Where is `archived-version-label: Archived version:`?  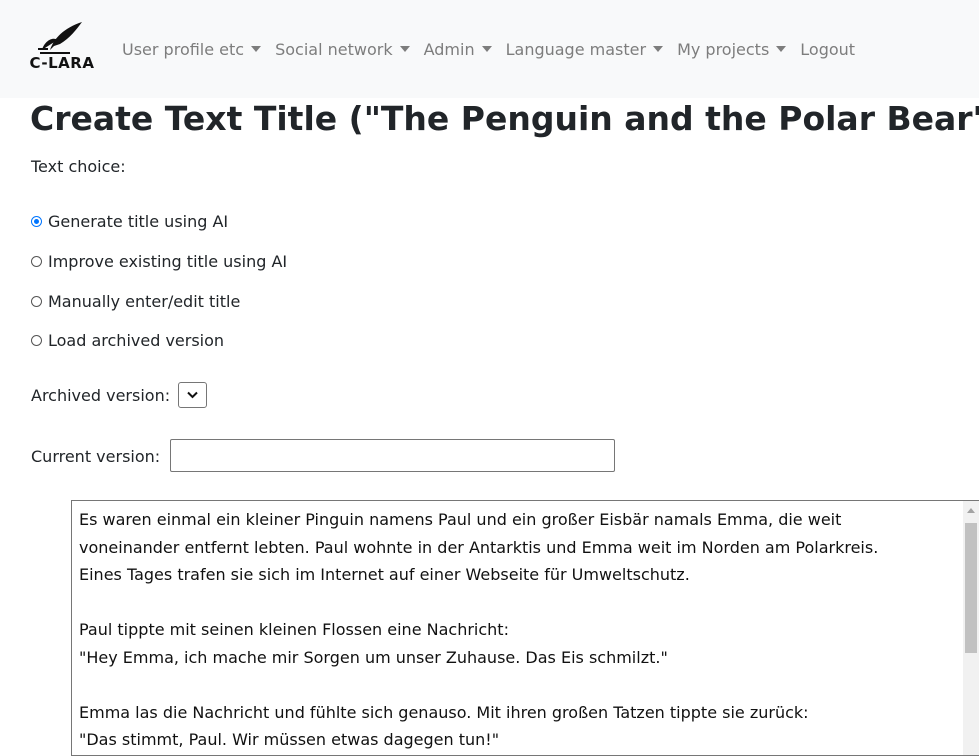 archived-version-label: Archived version: is located at coordinates (101, 395).